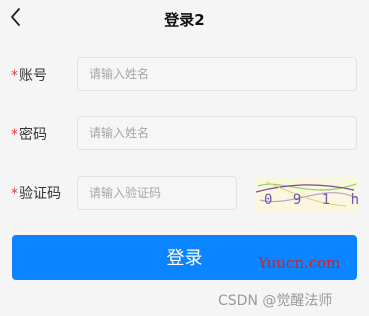 The image size is (369, 316). I want to click on password-label: *密码, so click(29, 134).